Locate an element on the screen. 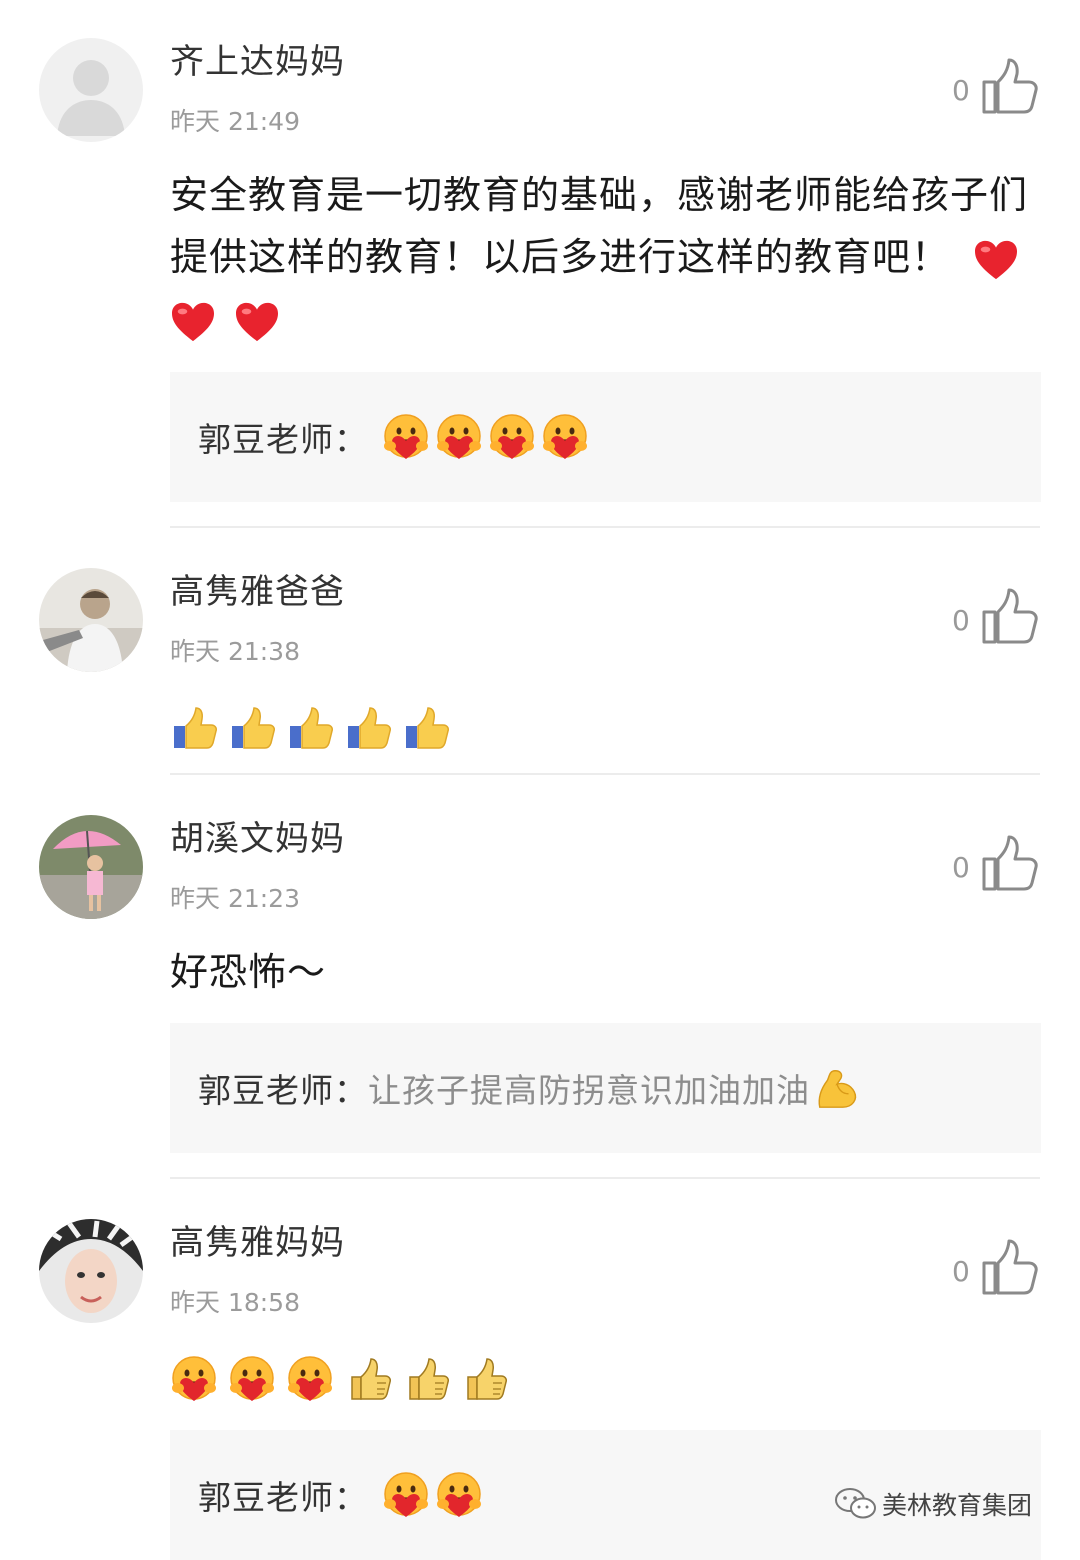 This screenshot has height=1560, width=1080. comment-time: 昨天 21:49 is located at coordinates (235, 121).